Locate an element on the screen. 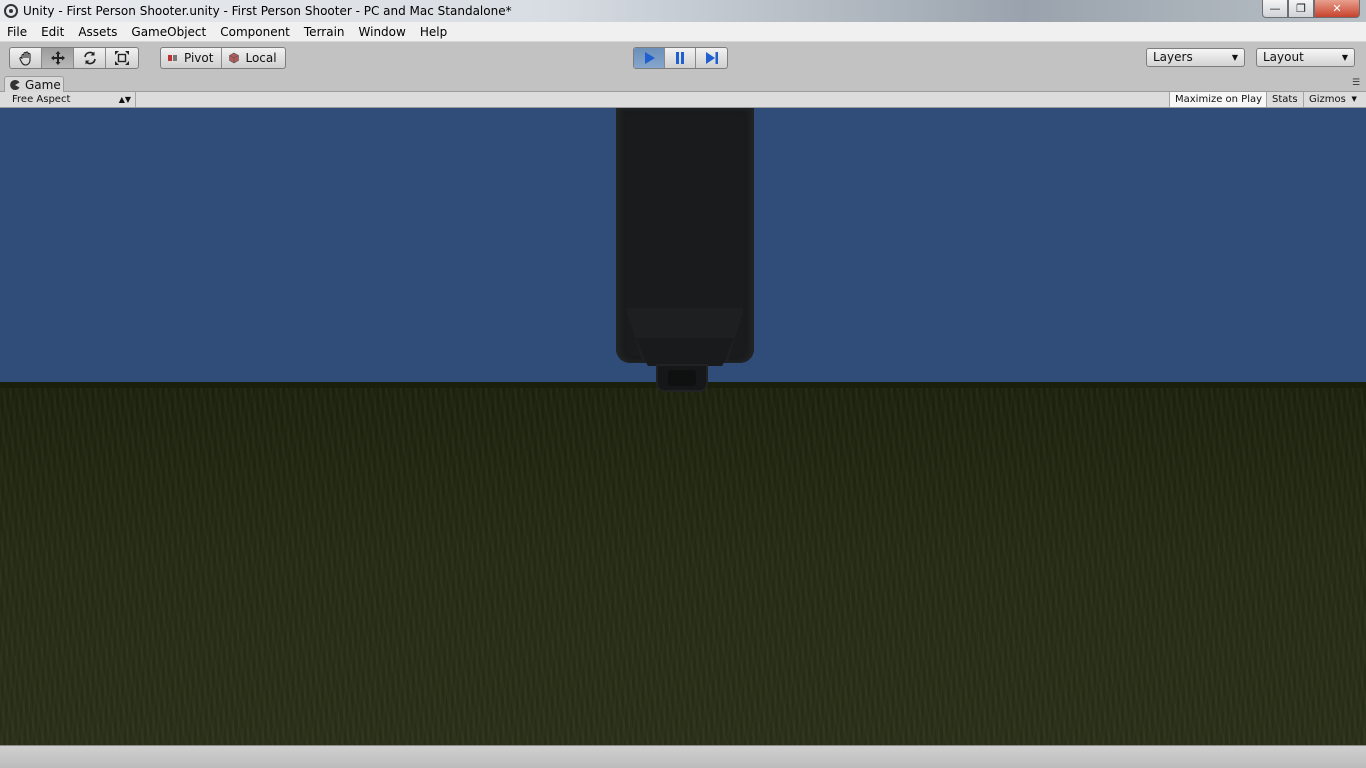 The width and height of the screenshot is (1366, 768). rotate-icon is located at coordinates (89, 58).